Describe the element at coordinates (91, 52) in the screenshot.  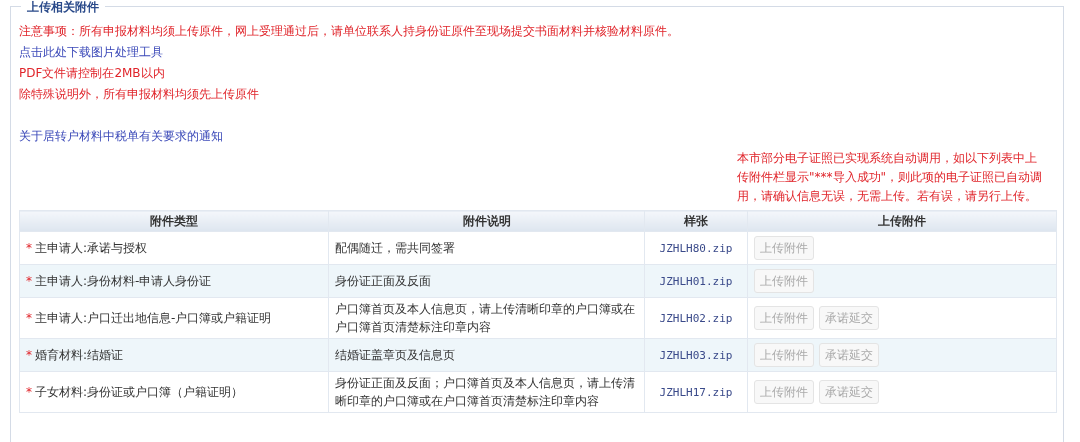
I see `notice-link: 点击此处下载图片处理工具` at that location.